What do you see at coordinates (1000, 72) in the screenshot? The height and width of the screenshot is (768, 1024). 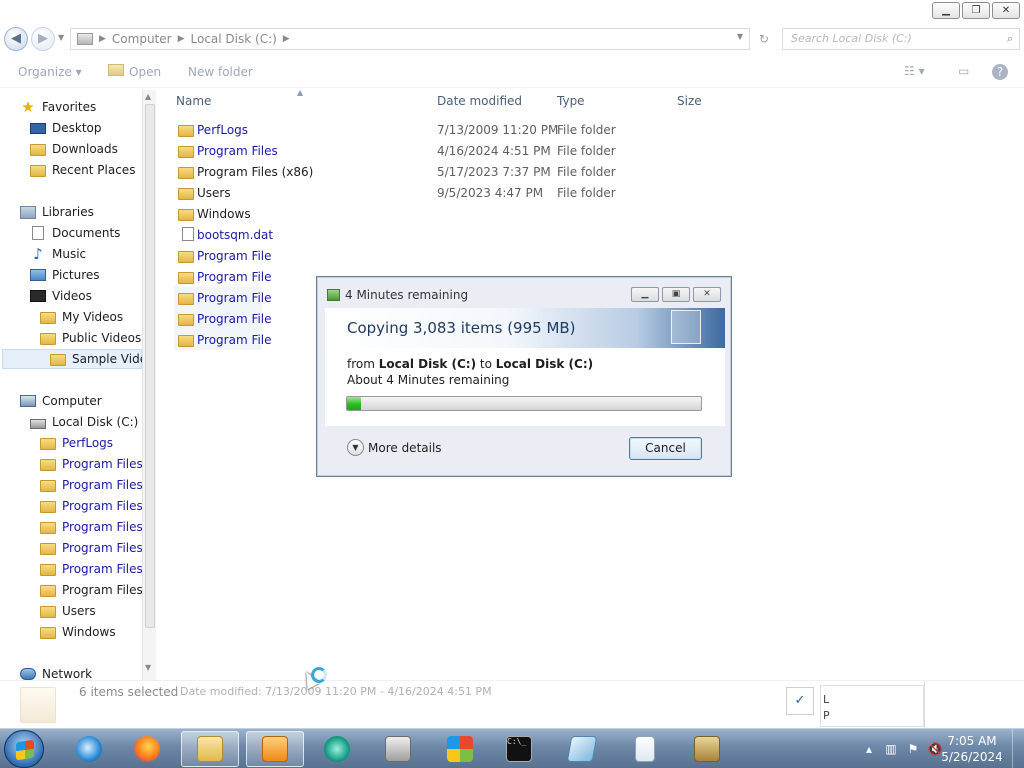 I see `help-icon: ?` at bounding box center [1000, 72].